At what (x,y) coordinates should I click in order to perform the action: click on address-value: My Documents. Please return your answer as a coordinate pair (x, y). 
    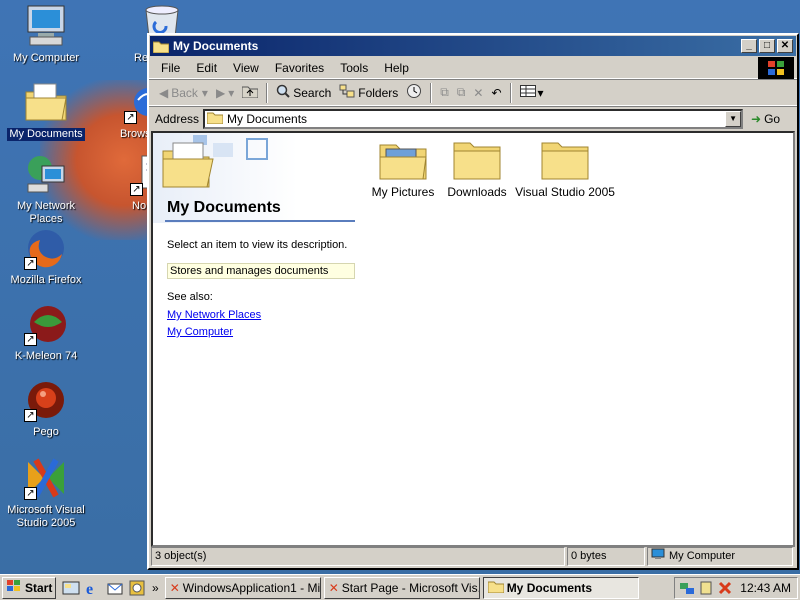
    Looking at the image, I should click on (267, 118).